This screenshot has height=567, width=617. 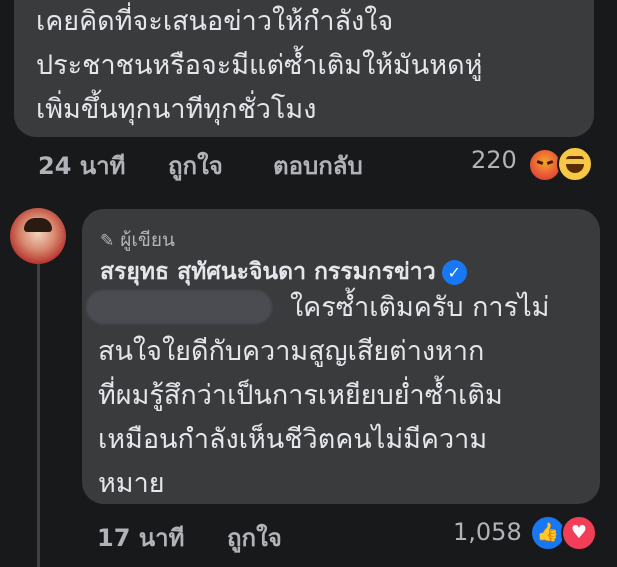 I want to click on reply-line: ที่ผมรู้สึกว่าเป็นการเหยียบย่ำซ้ำเติม, so click(x=300, y=395).